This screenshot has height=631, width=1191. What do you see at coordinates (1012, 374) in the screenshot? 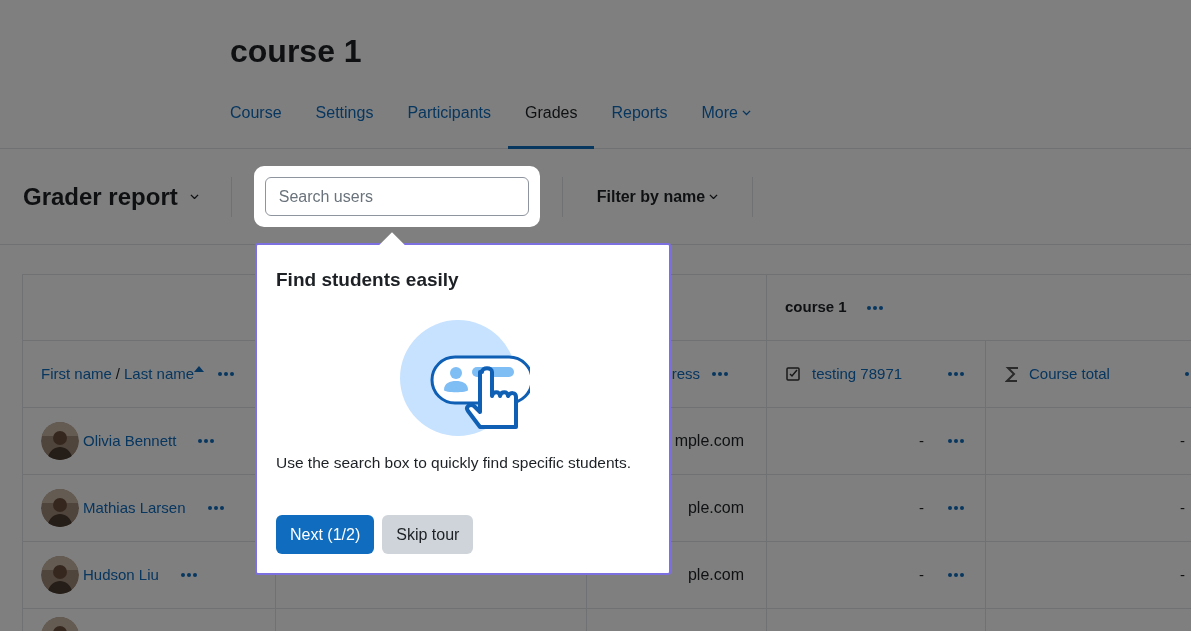
I see `sigma-icon` at bounding box center [1012, 374].